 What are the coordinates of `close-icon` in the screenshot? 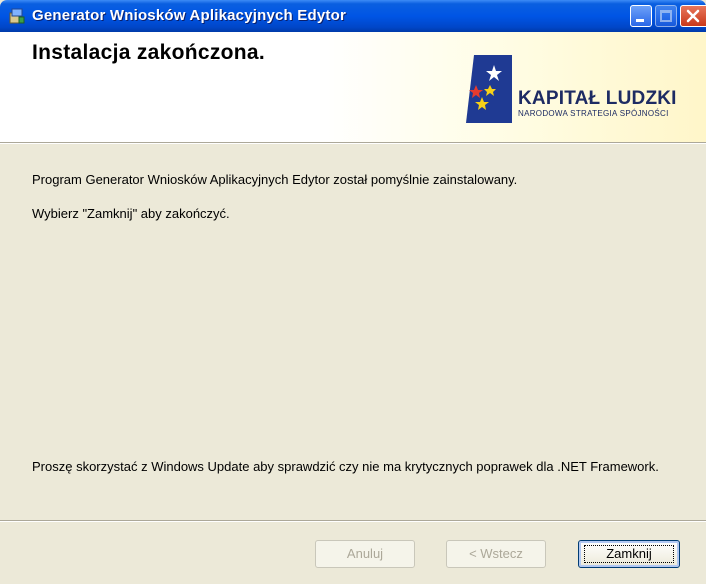 It's located at (693, 16).